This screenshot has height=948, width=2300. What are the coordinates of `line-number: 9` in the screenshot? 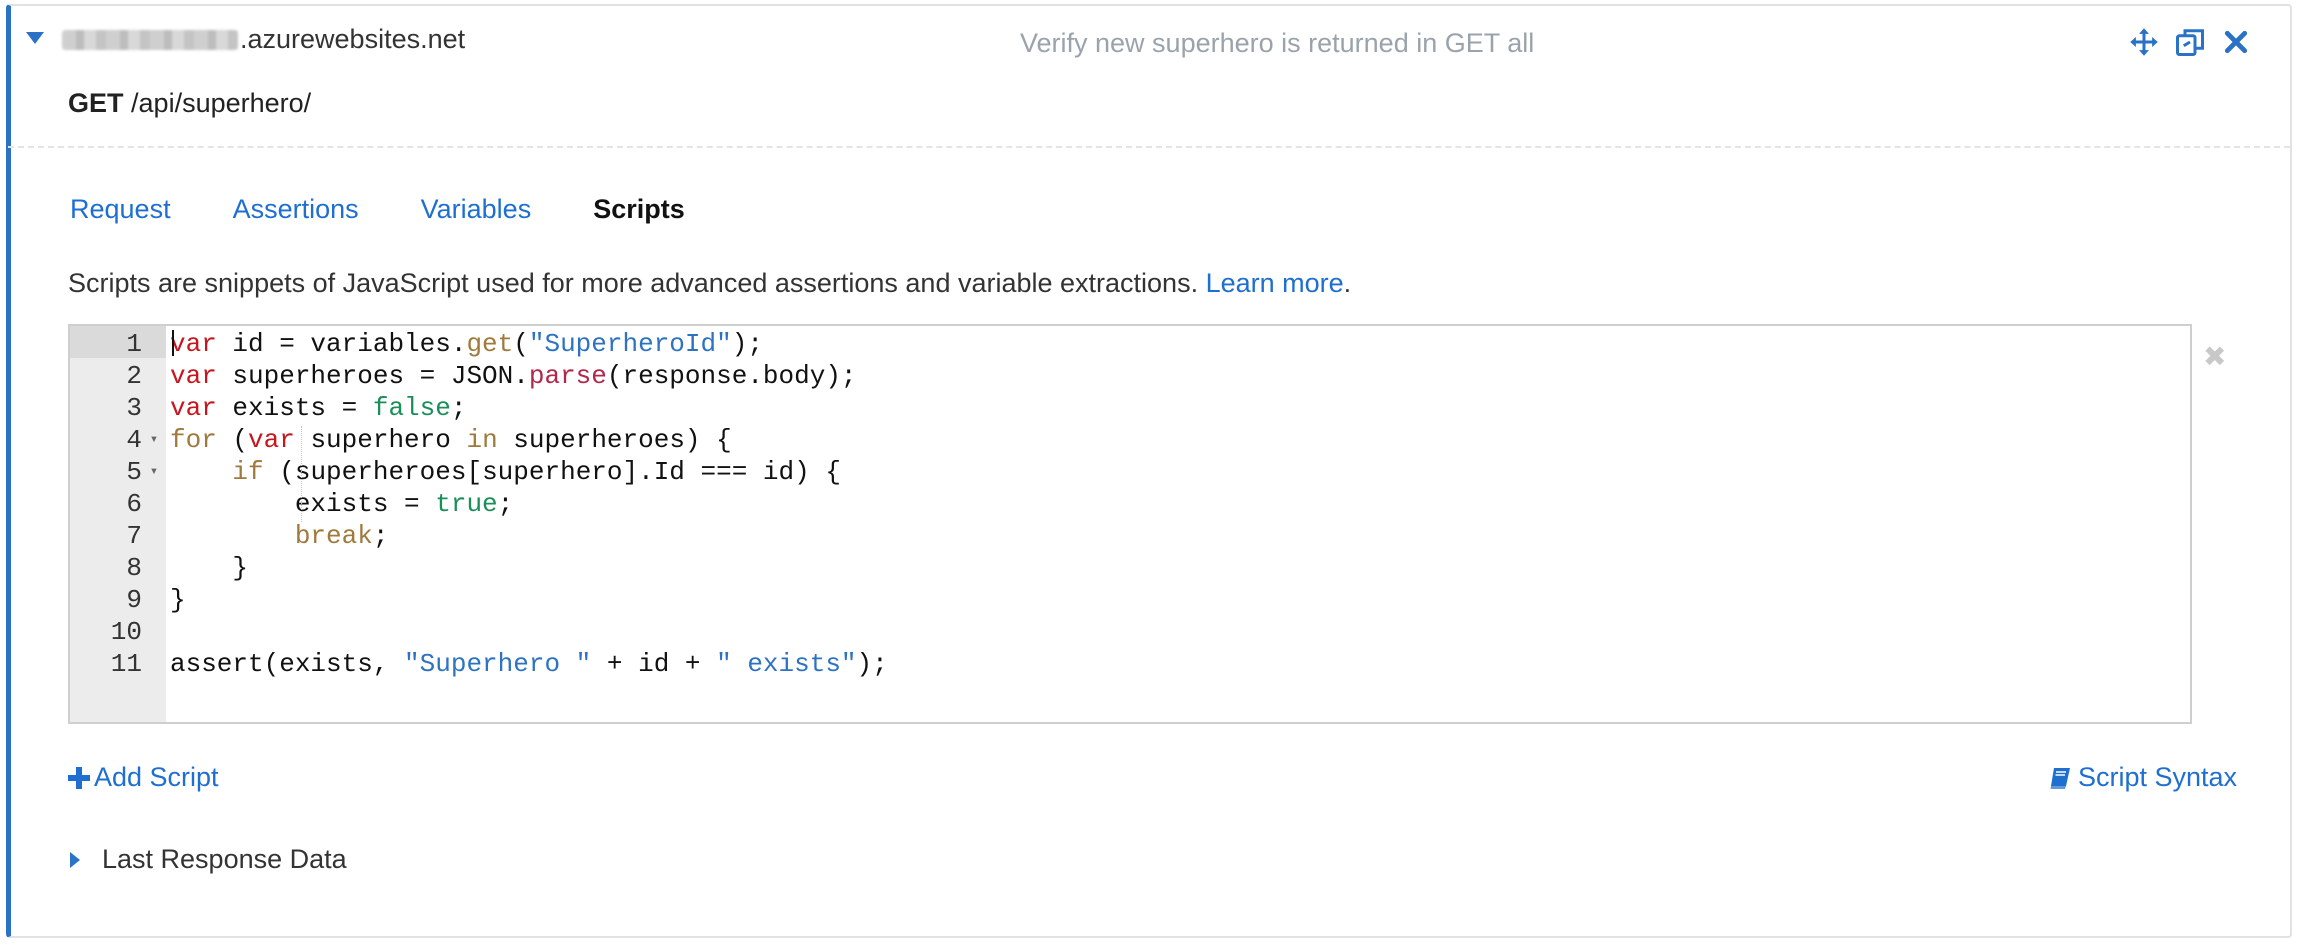 It's located at (134, 600).